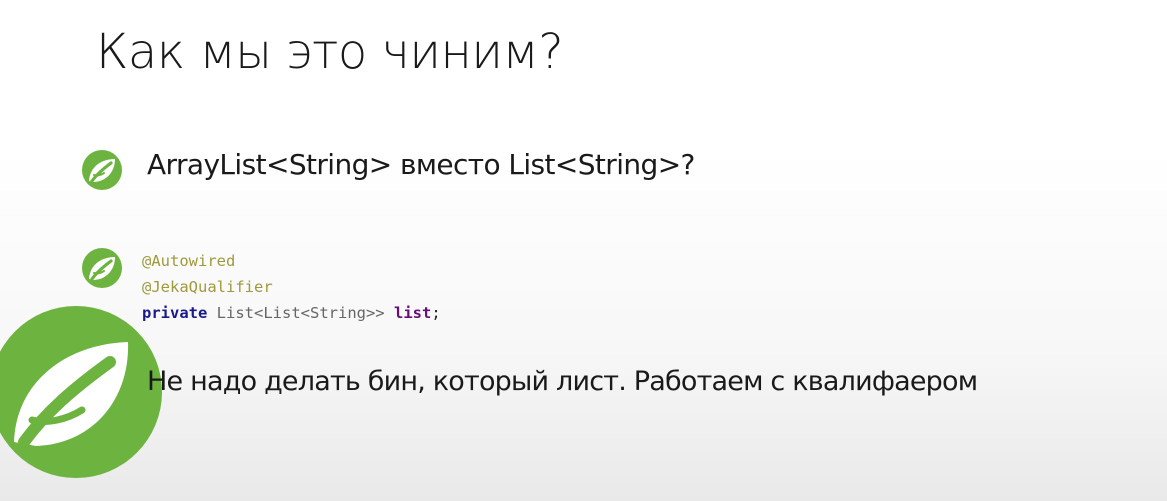 Image resolution: width=1167 pixels, height=501 pixels. What do you see at coordinates (436, 313) in the screenshot?
I see `code-semicolon: ;` at bounding box center [436, 313].